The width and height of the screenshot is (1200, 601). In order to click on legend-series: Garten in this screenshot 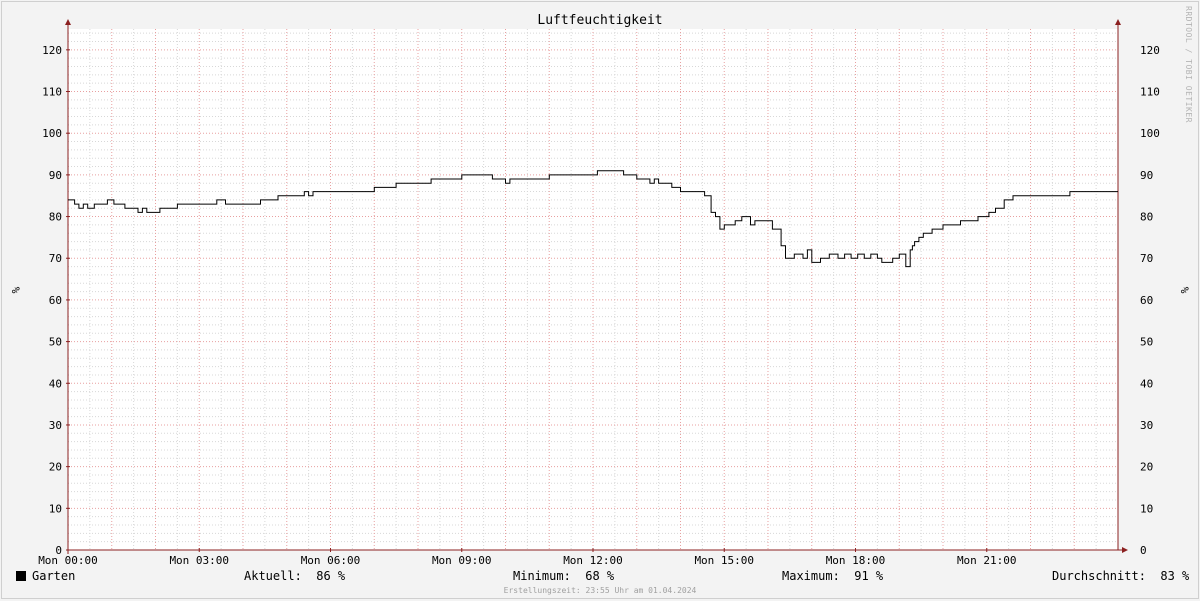, I will do `click(45, 576)`.